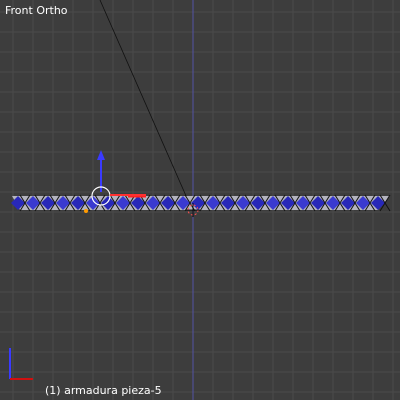  I want to click on armature-mesh, so click(201, 203).